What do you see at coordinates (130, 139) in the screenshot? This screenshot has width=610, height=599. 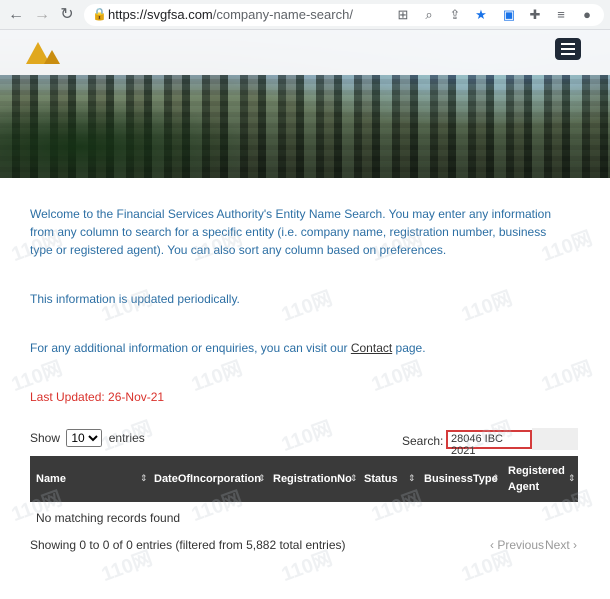 I see `town-image-foliage` at bounding box center [130, 139].